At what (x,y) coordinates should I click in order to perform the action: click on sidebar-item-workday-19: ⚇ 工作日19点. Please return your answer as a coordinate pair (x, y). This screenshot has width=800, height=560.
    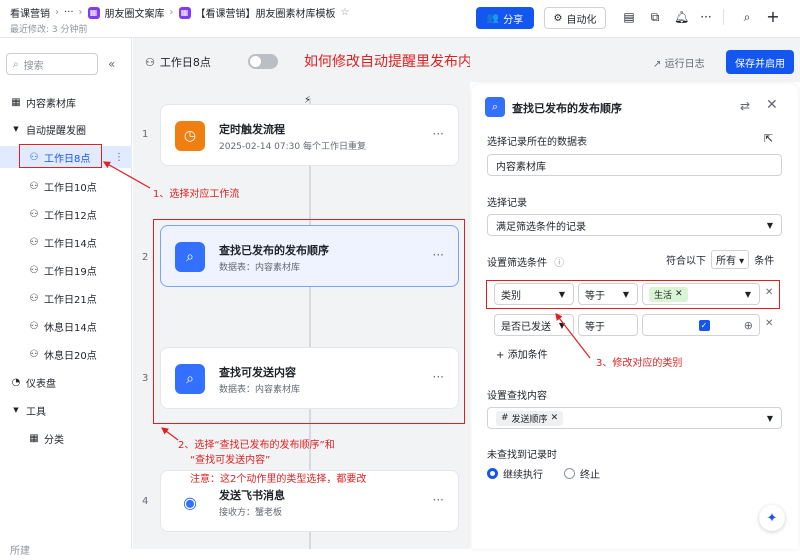
    Looking at the image, I should click on (66, 270).